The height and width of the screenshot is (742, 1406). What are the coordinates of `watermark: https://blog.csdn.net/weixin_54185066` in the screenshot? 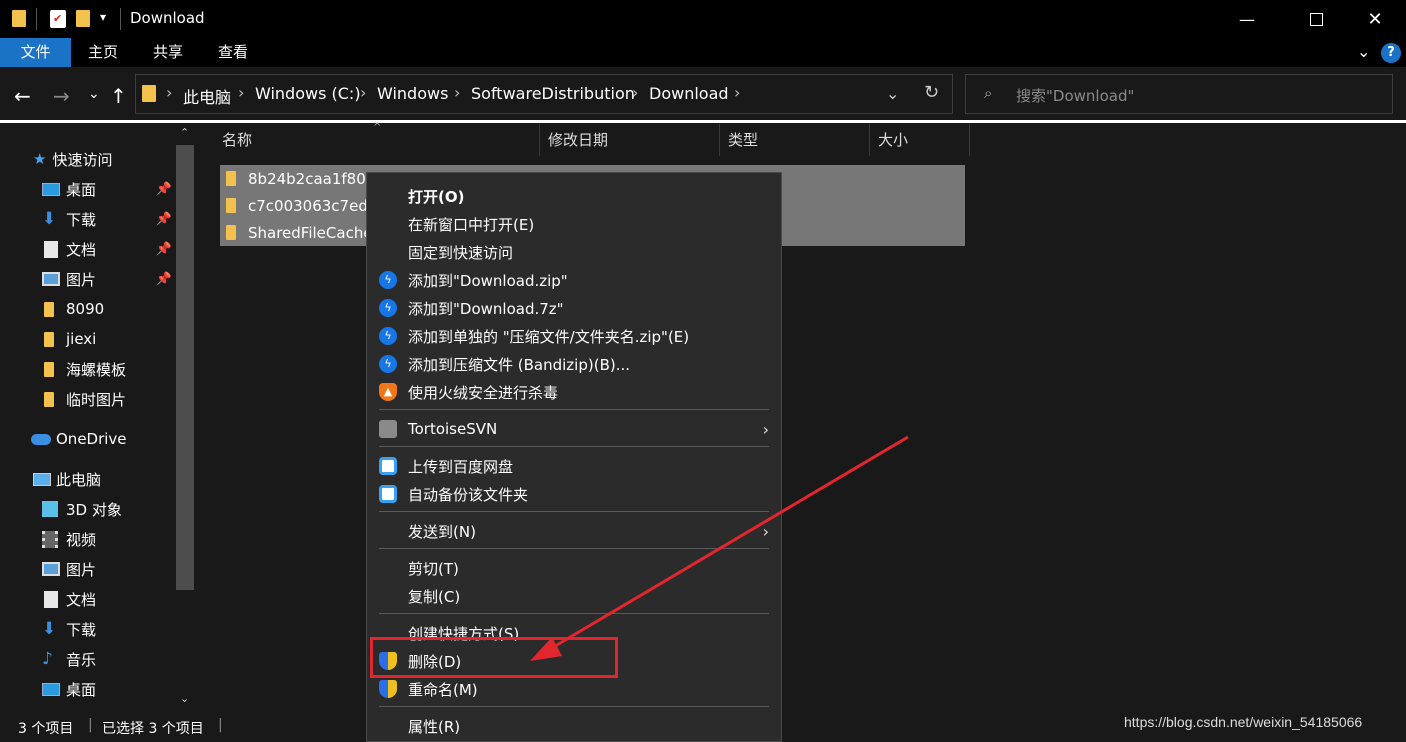 It's located at (1243, 722).